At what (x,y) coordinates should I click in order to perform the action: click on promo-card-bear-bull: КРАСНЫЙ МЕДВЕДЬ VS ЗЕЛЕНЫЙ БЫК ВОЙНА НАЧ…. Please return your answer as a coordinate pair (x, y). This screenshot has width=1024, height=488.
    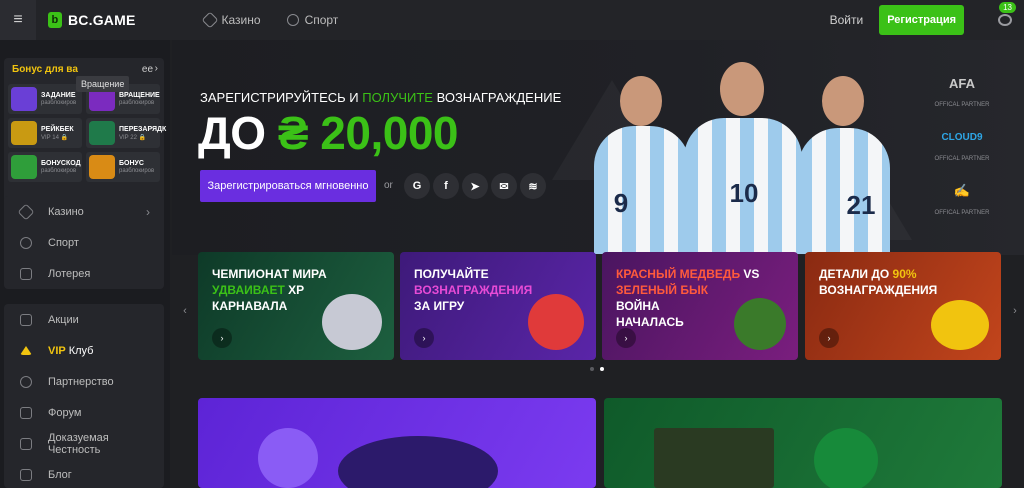
    Looking at the image, I should click on (700, 306).